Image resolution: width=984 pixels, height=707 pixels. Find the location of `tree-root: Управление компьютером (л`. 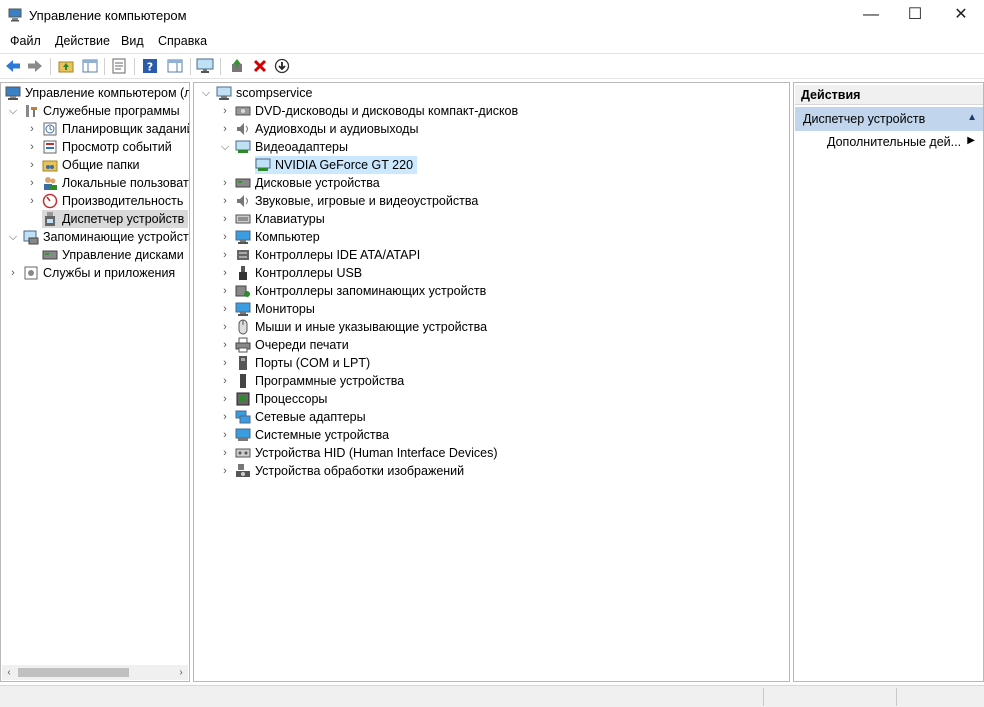

tree-root: Управление компьютером (л is located at coordinates (97, 93).